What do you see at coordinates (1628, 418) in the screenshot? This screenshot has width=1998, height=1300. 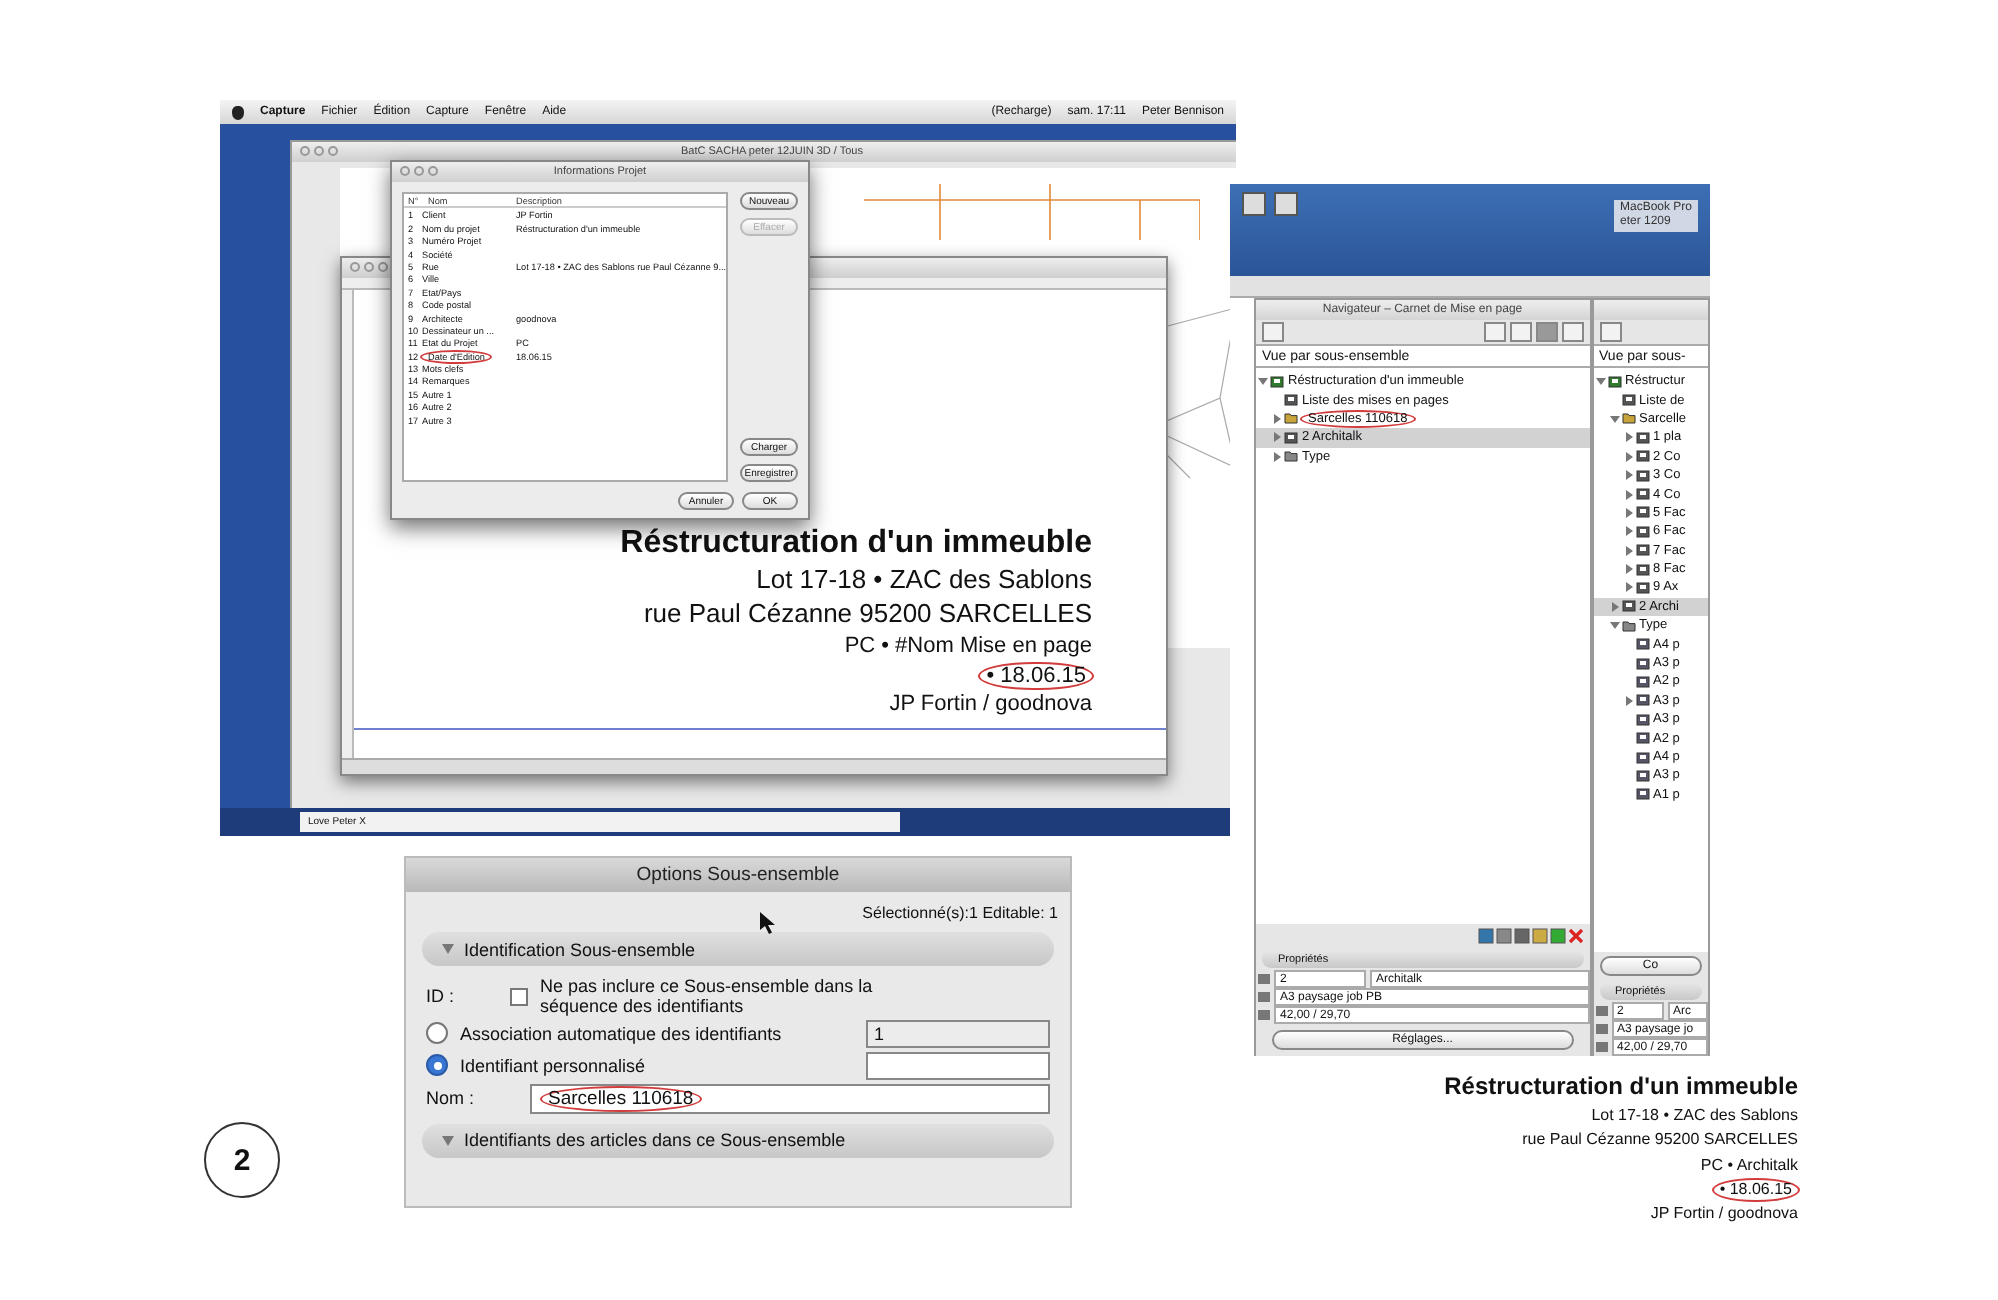 I see `folder-icon` at bounding box center [1628, 418].